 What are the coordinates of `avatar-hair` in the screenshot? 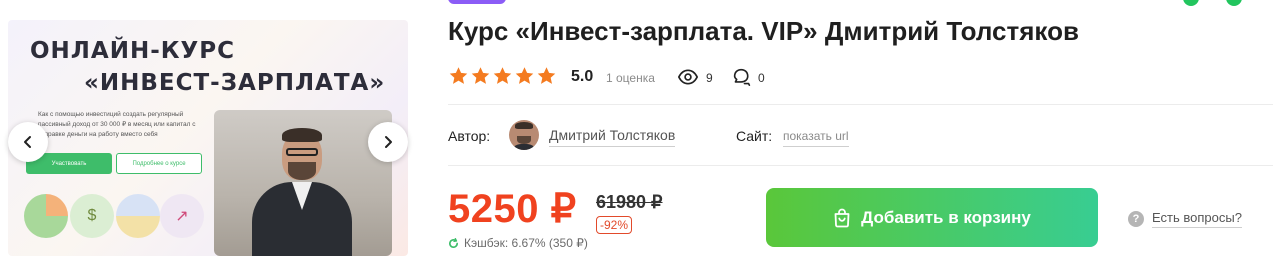 It's located at (524, 125).